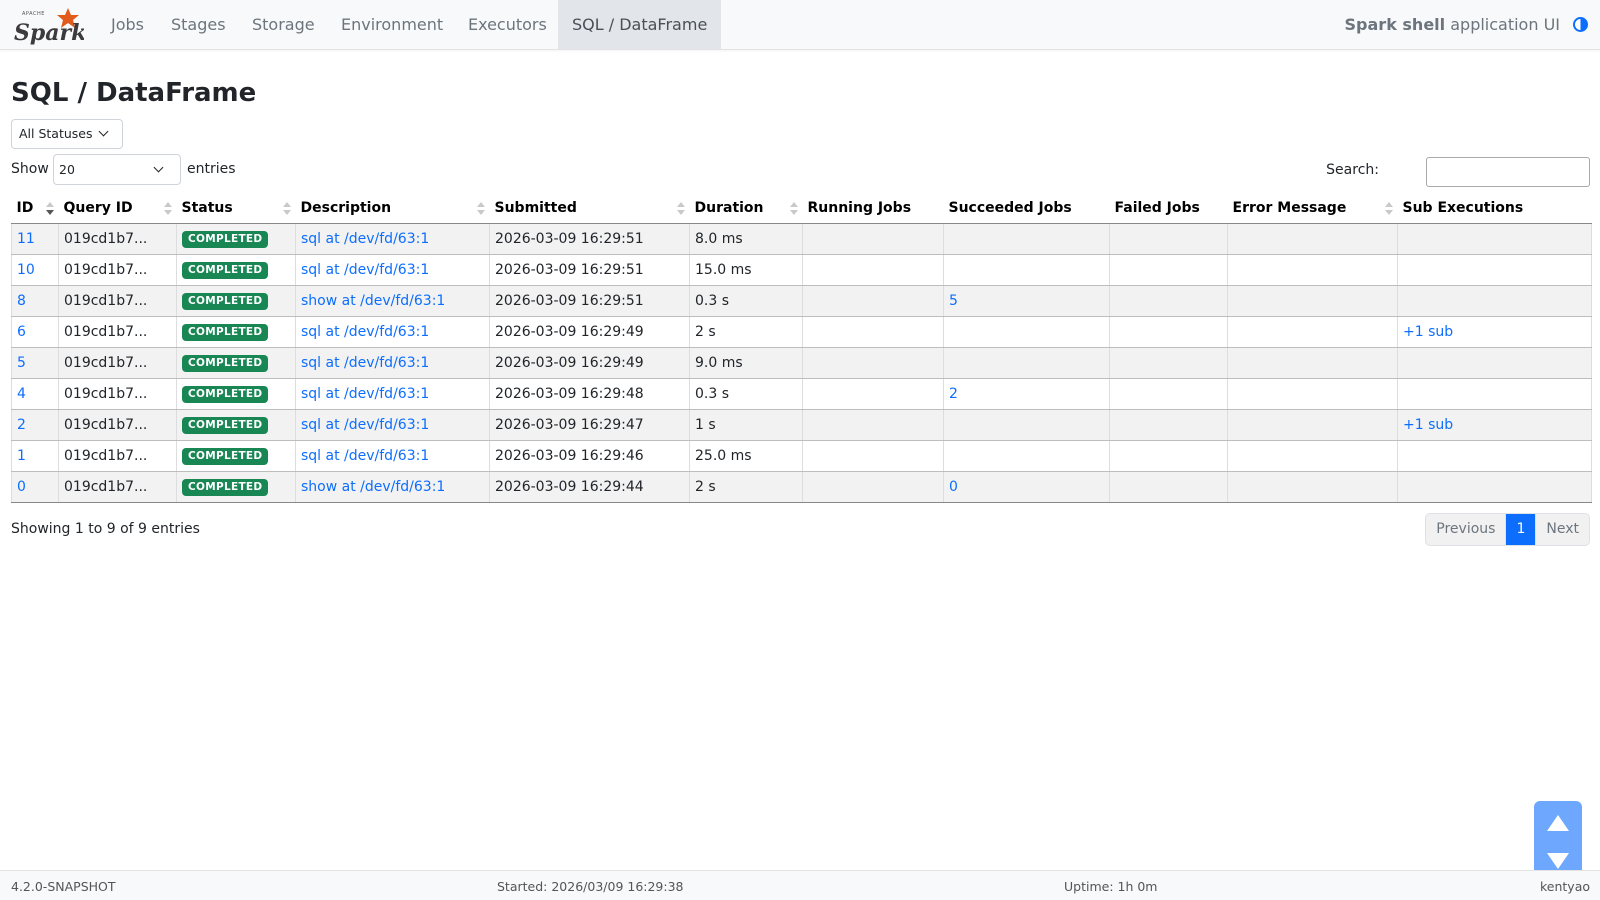 The width and height of the screenshot is (1600, 900). I want to click on status-filter-dropdown: All Statuses, so click(67, 134).